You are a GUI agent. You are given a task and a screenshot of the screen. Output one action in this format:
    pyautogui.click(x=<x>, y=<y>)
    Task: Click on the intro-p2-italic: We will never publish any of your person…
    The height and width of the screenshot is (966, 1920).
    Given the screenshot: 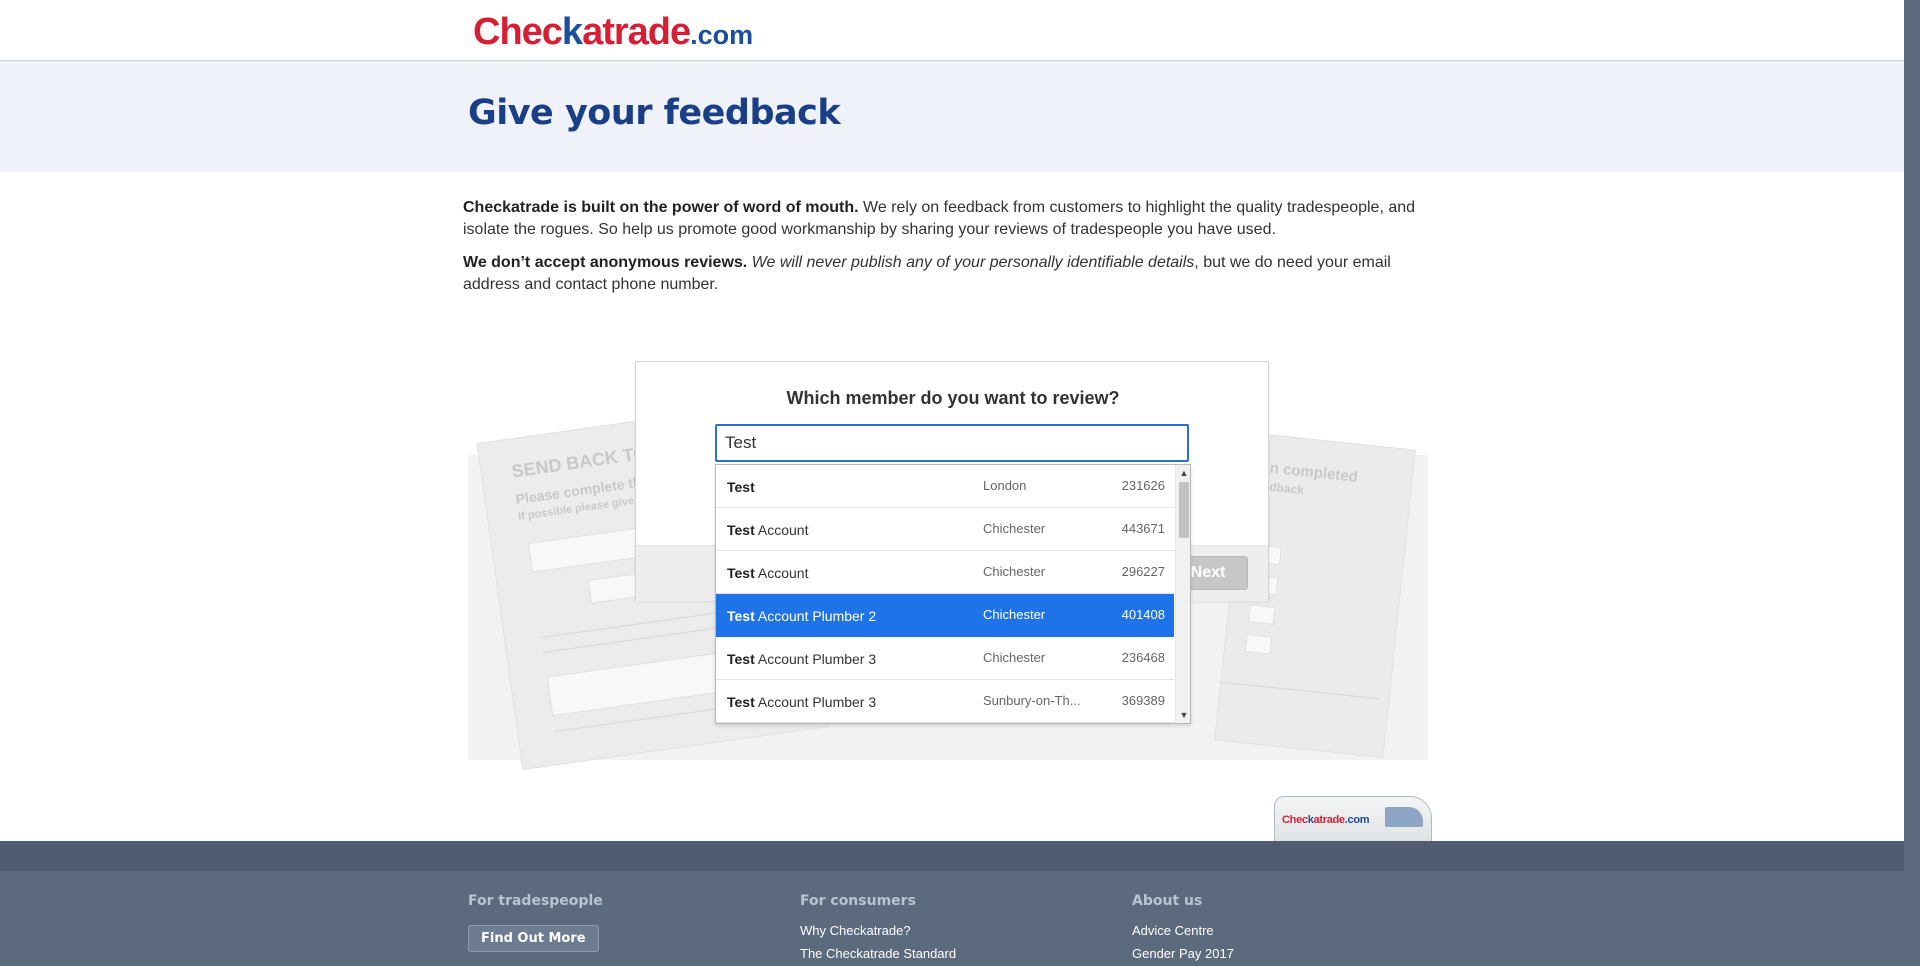 What is the action you would take?
    pyautogui.click(x=971, y=262)
    